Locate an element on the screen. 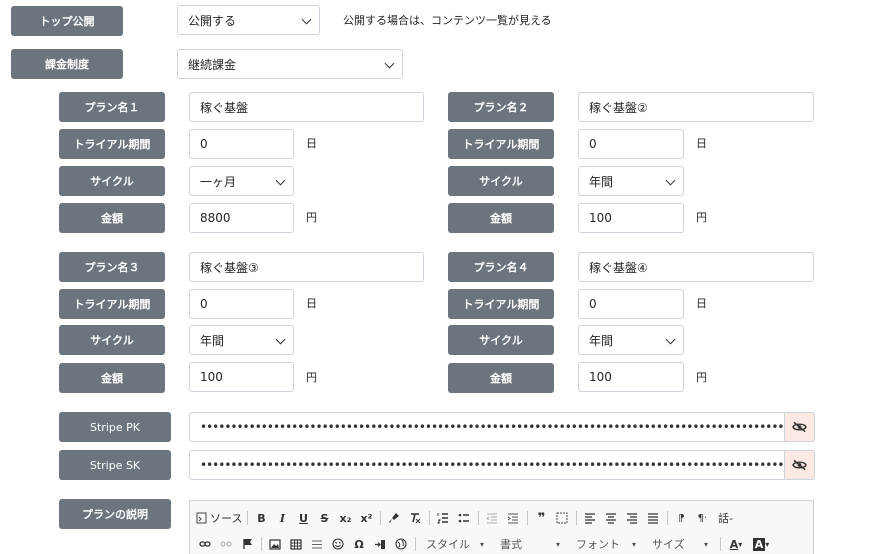 The height and width of the screenshot is (554, 887). plan1-trial-input: 0 is located at coordinates (241, 144).